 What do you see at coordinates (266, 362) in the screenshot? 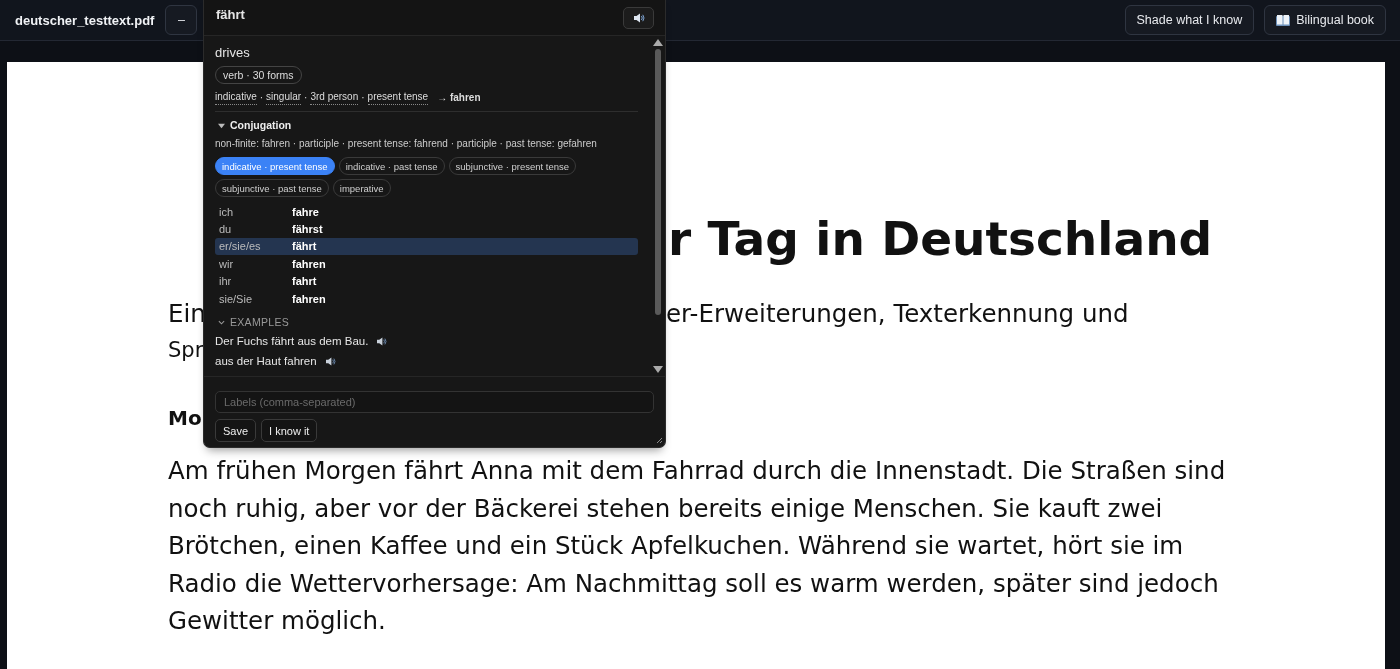
I see `example-sentence: aus der Haut fahren` at bounding box center [266, 362].